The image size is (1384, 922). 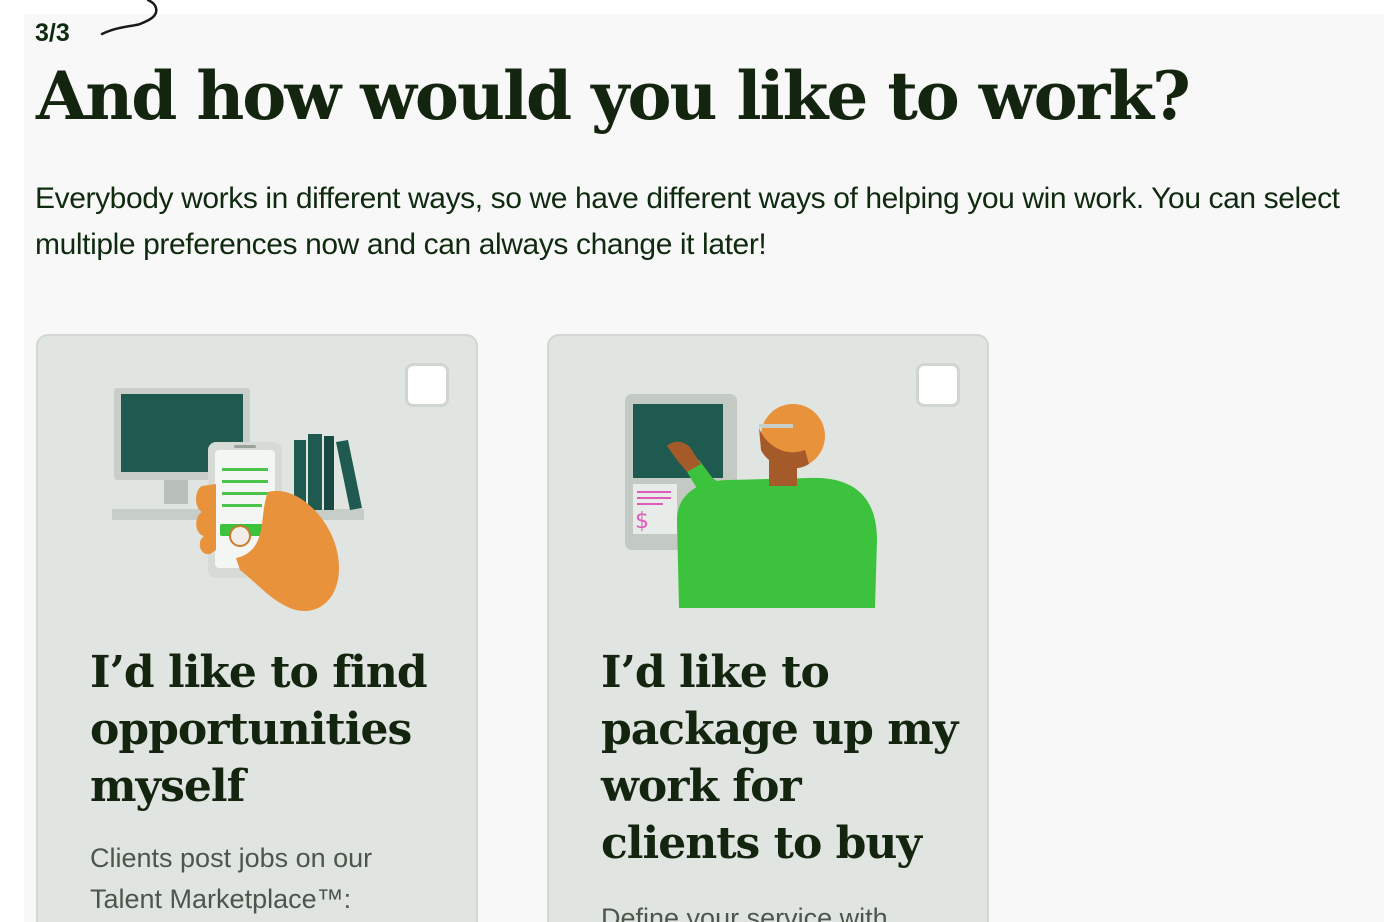 What do you see at coordinates (52, 33) in the screenshot?
I see `step-indicator: 3/3` at bounding box center [52, 33].